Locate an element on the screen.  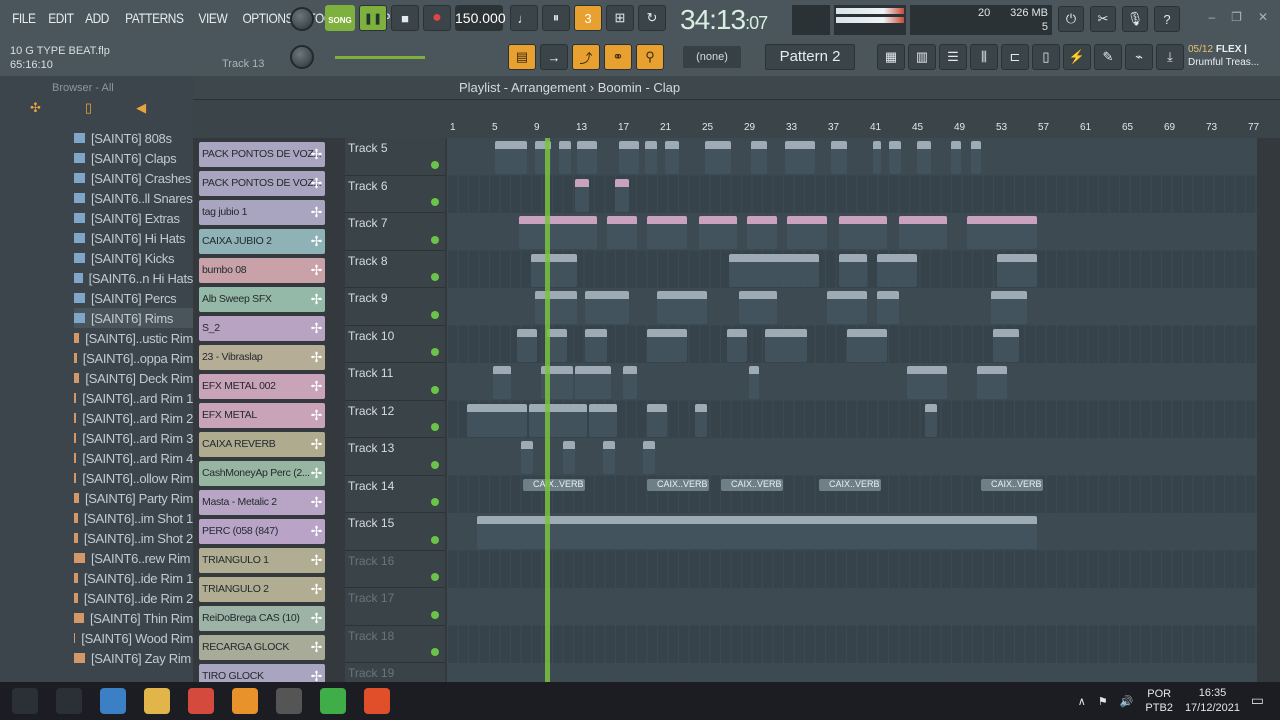
step-edit-icon: ⊞ is located at coordinates (620, 18).